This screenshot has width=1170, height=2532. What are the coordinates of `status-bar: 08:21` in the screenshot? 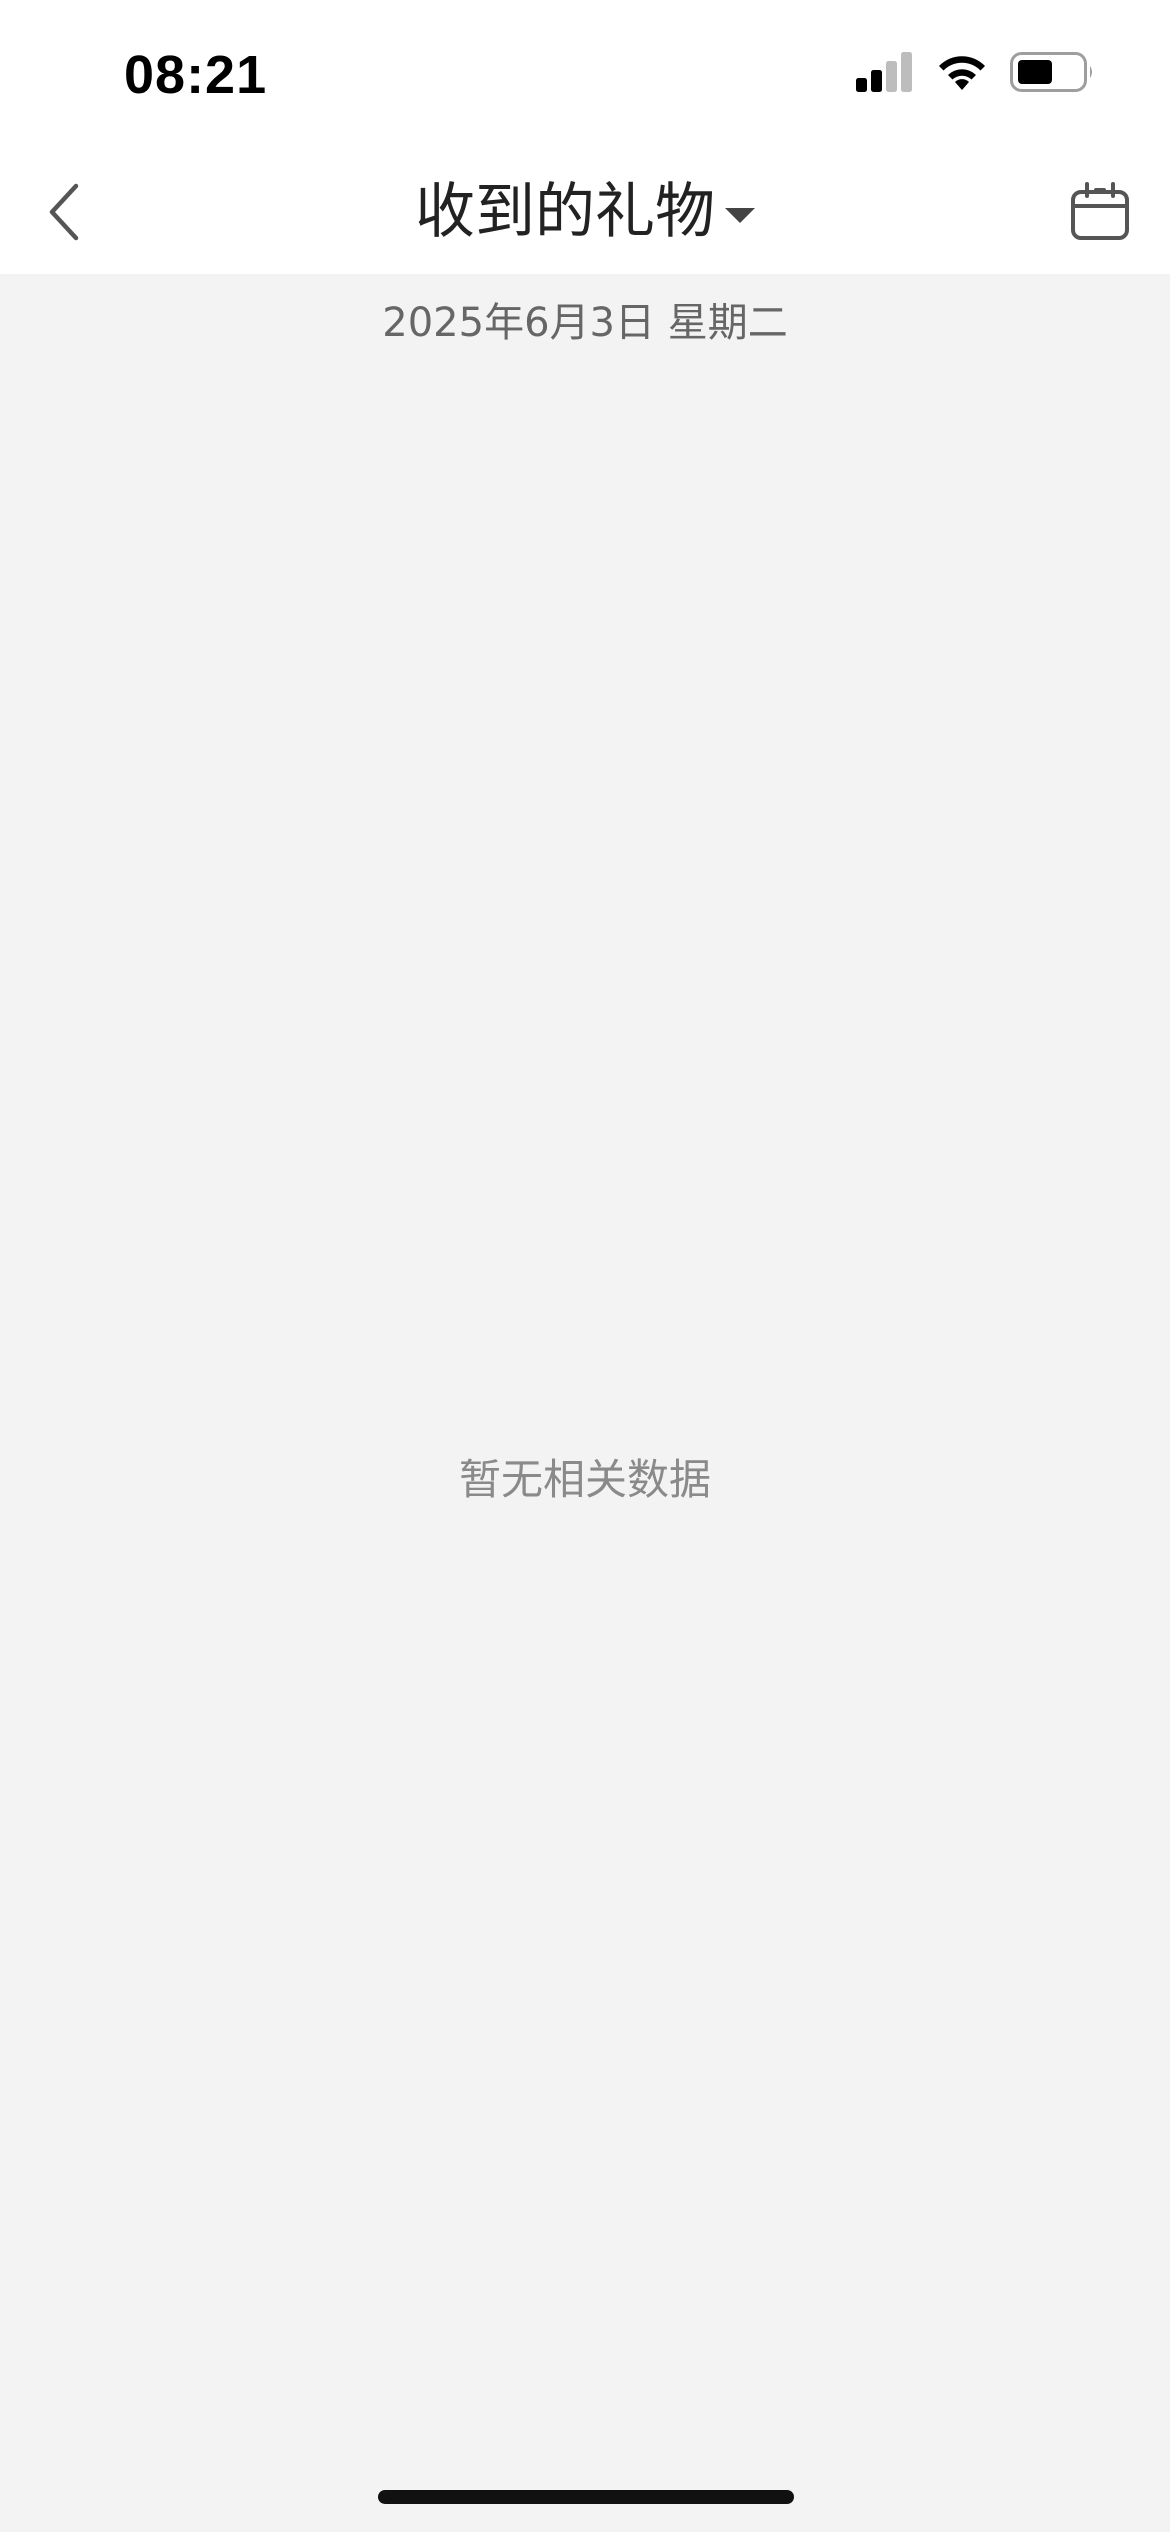 It's located at (585, 75).